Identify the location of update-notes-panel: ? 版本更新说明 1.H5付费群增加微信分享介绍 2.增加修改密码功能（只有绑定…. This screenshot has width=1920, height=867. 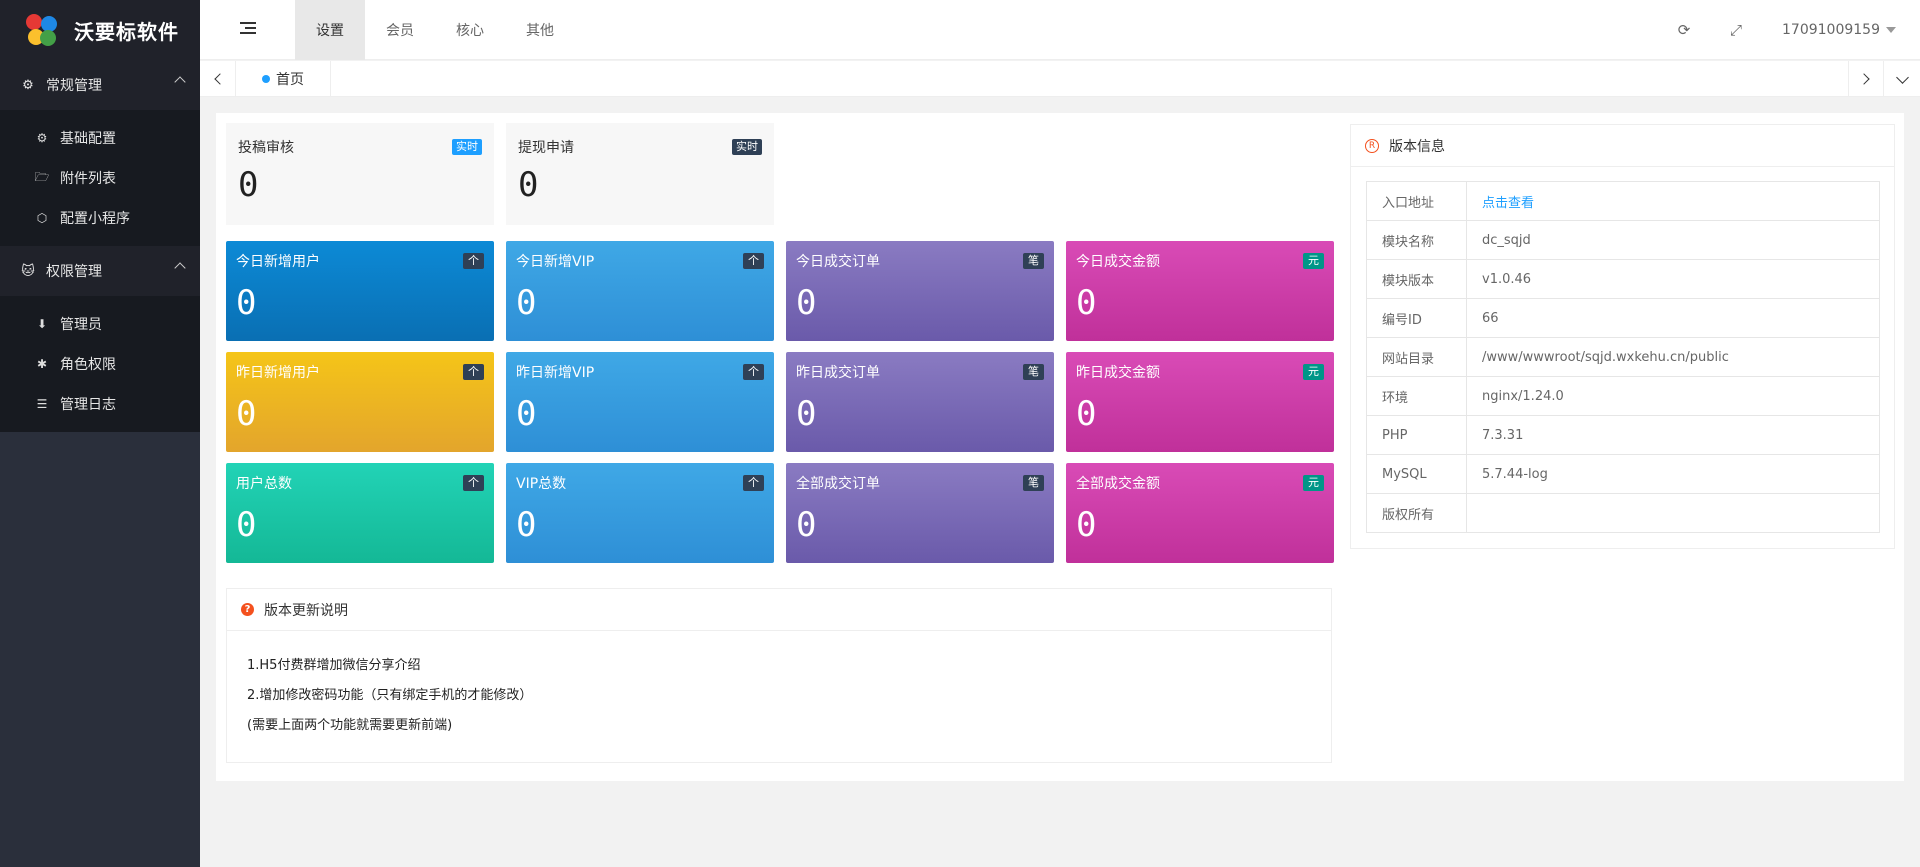
(779, 675).